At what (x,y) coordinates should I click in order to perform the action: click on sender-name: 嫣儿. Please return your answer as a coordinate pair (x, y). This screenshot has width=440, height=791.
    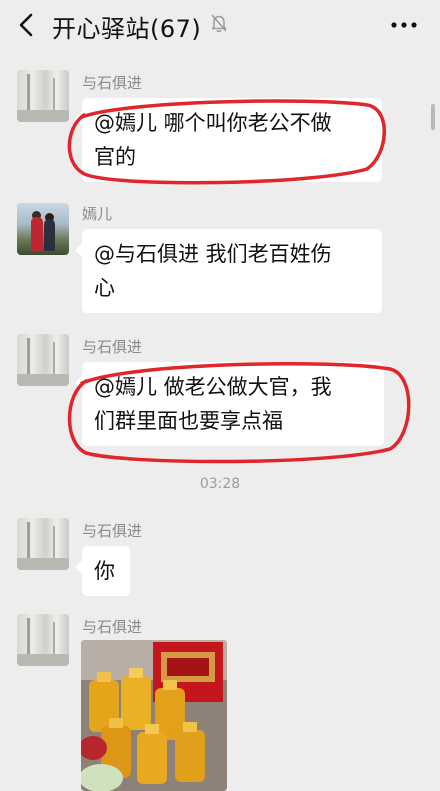
    Looking at the image, I should click on (97, 214).